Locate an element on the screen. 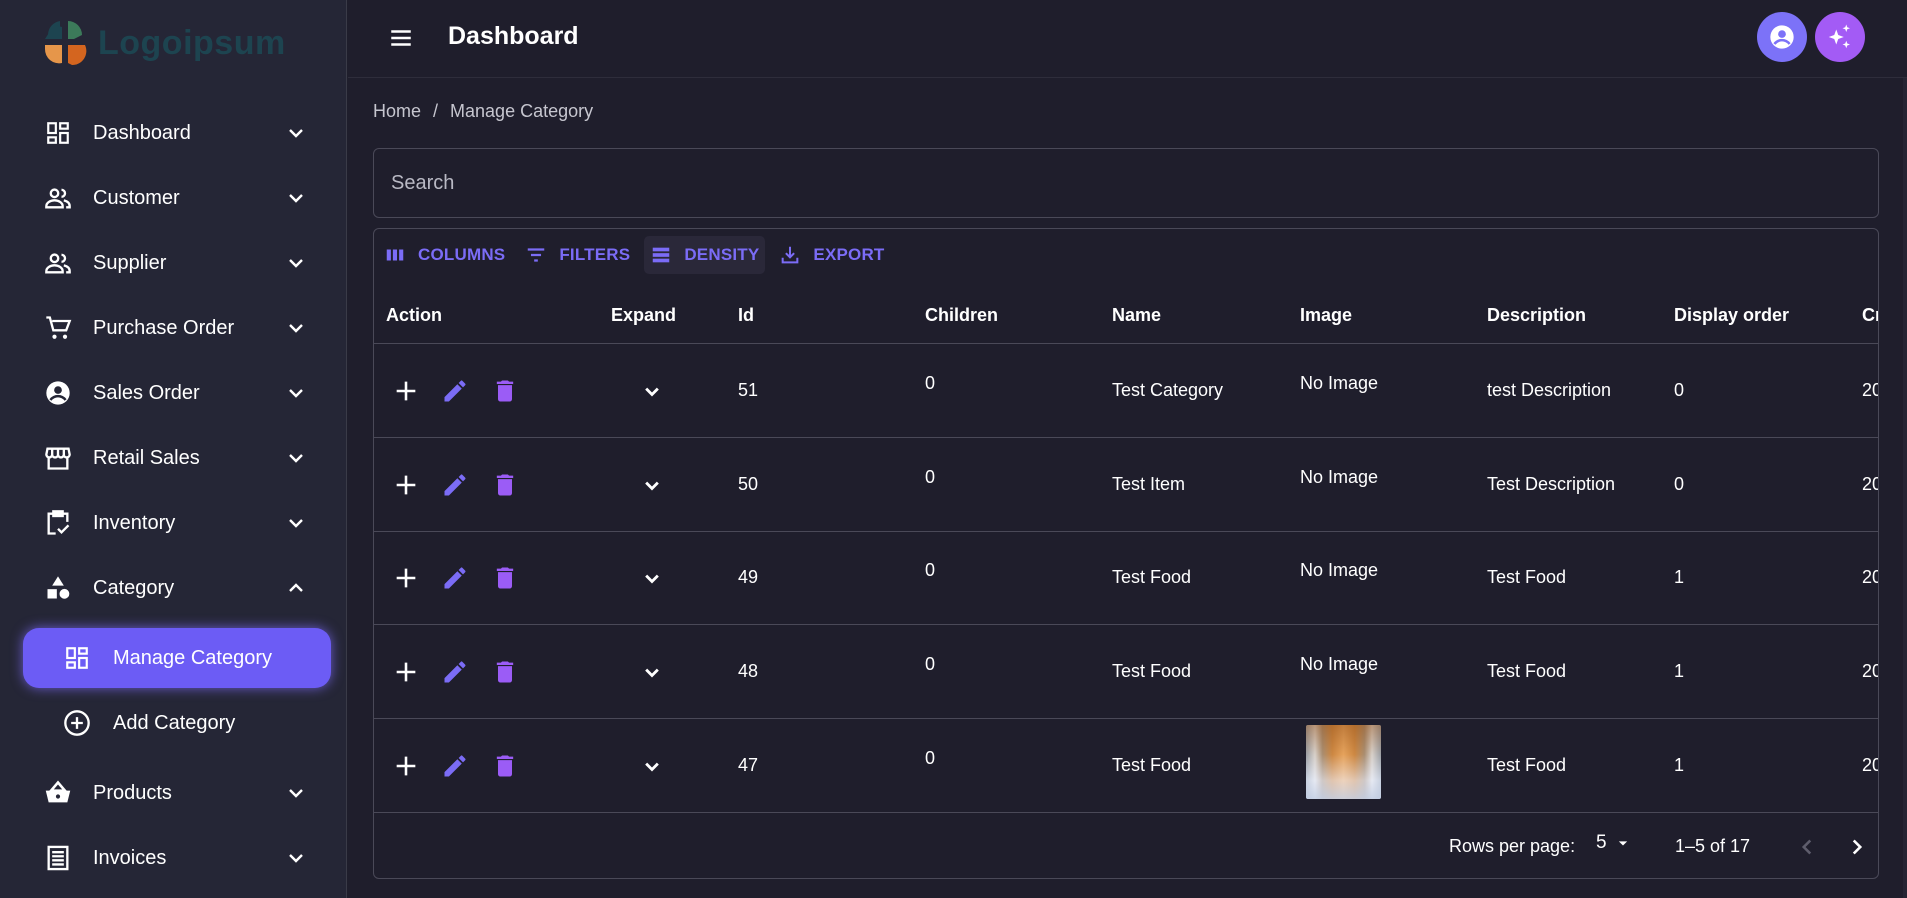  sidebar-subitem-label: Manage Category is located at coordinates (192, 657).